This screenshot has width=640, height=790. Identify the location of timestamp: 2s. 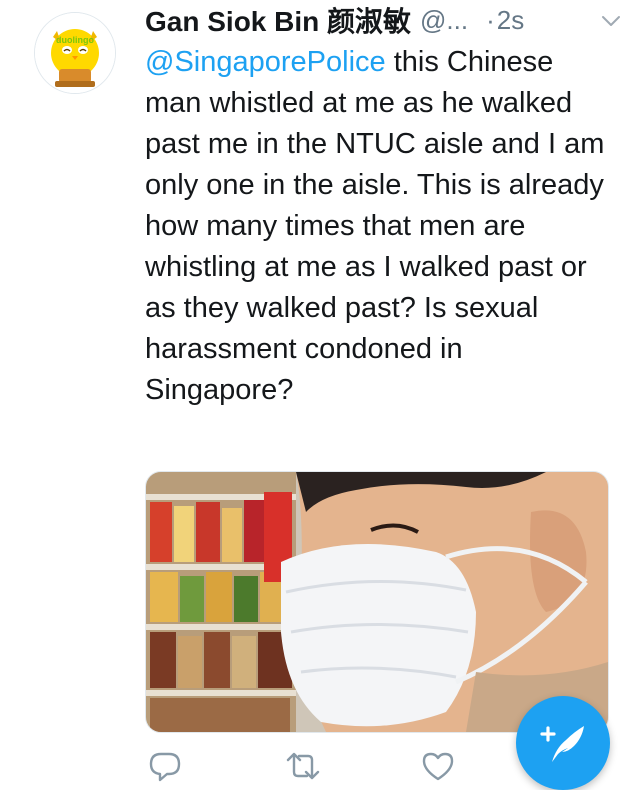
(510, 20).